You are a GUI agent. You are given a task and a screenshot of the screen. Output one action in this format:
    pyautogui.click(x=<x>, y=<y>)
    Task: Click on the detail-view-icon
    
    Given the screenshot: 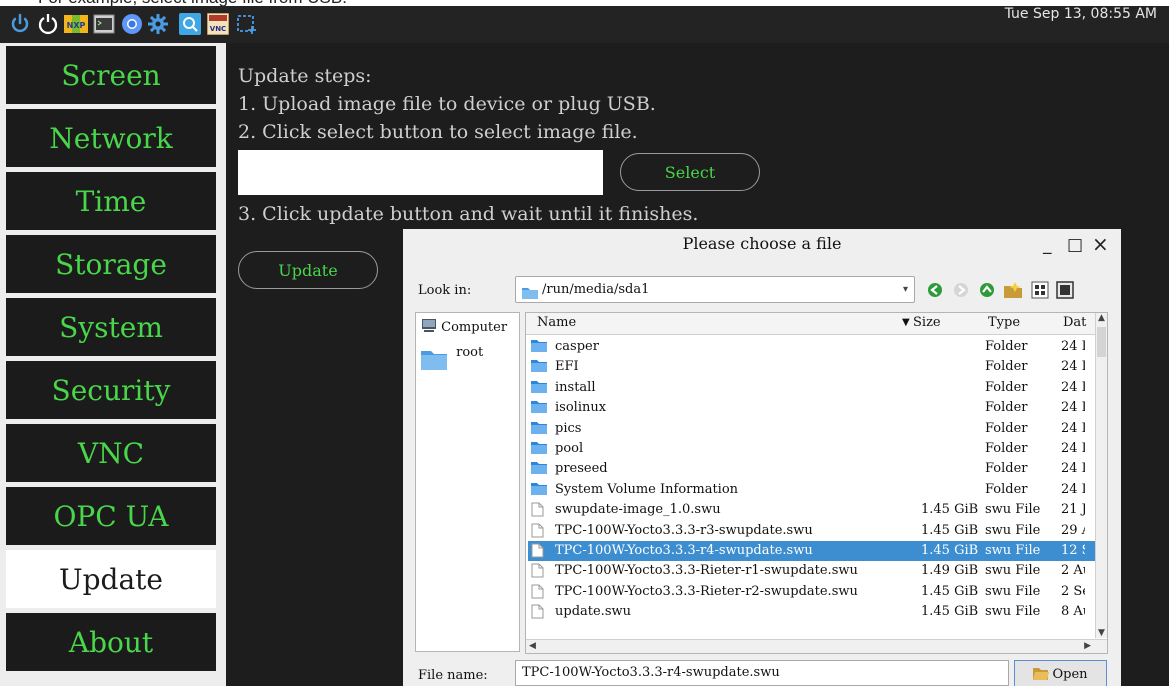 What is the action you would take?
    pyautogui.click(x=1065, y=290)
    